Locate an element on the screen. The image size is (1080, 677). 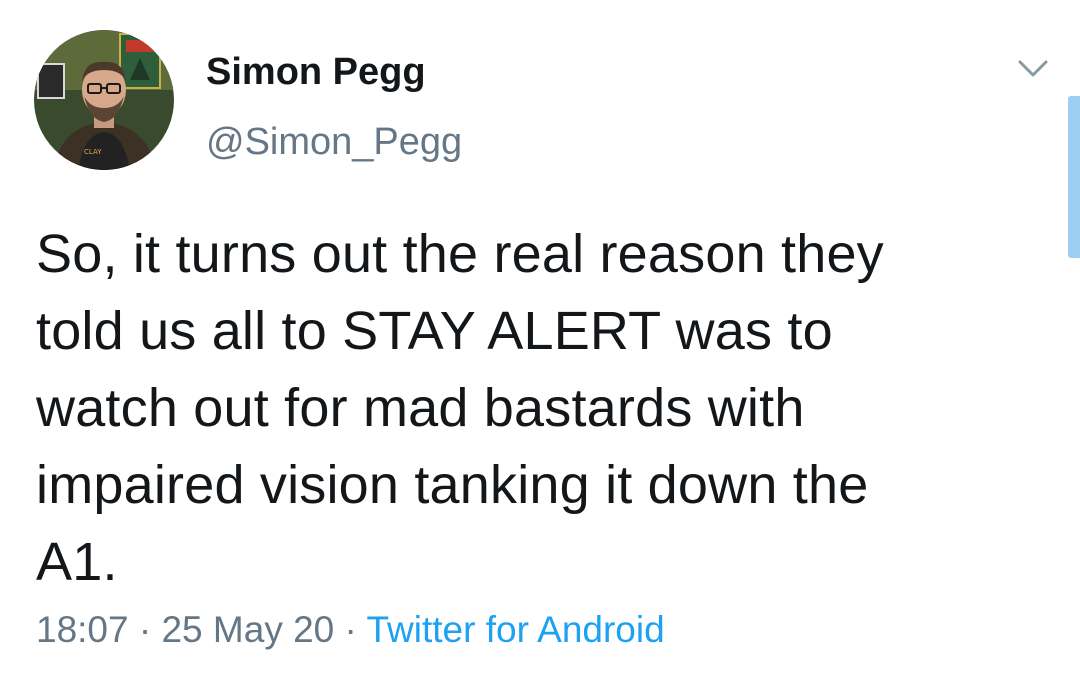
tweet-source-link: Twitter for Android is located at coordinates (515, 629).